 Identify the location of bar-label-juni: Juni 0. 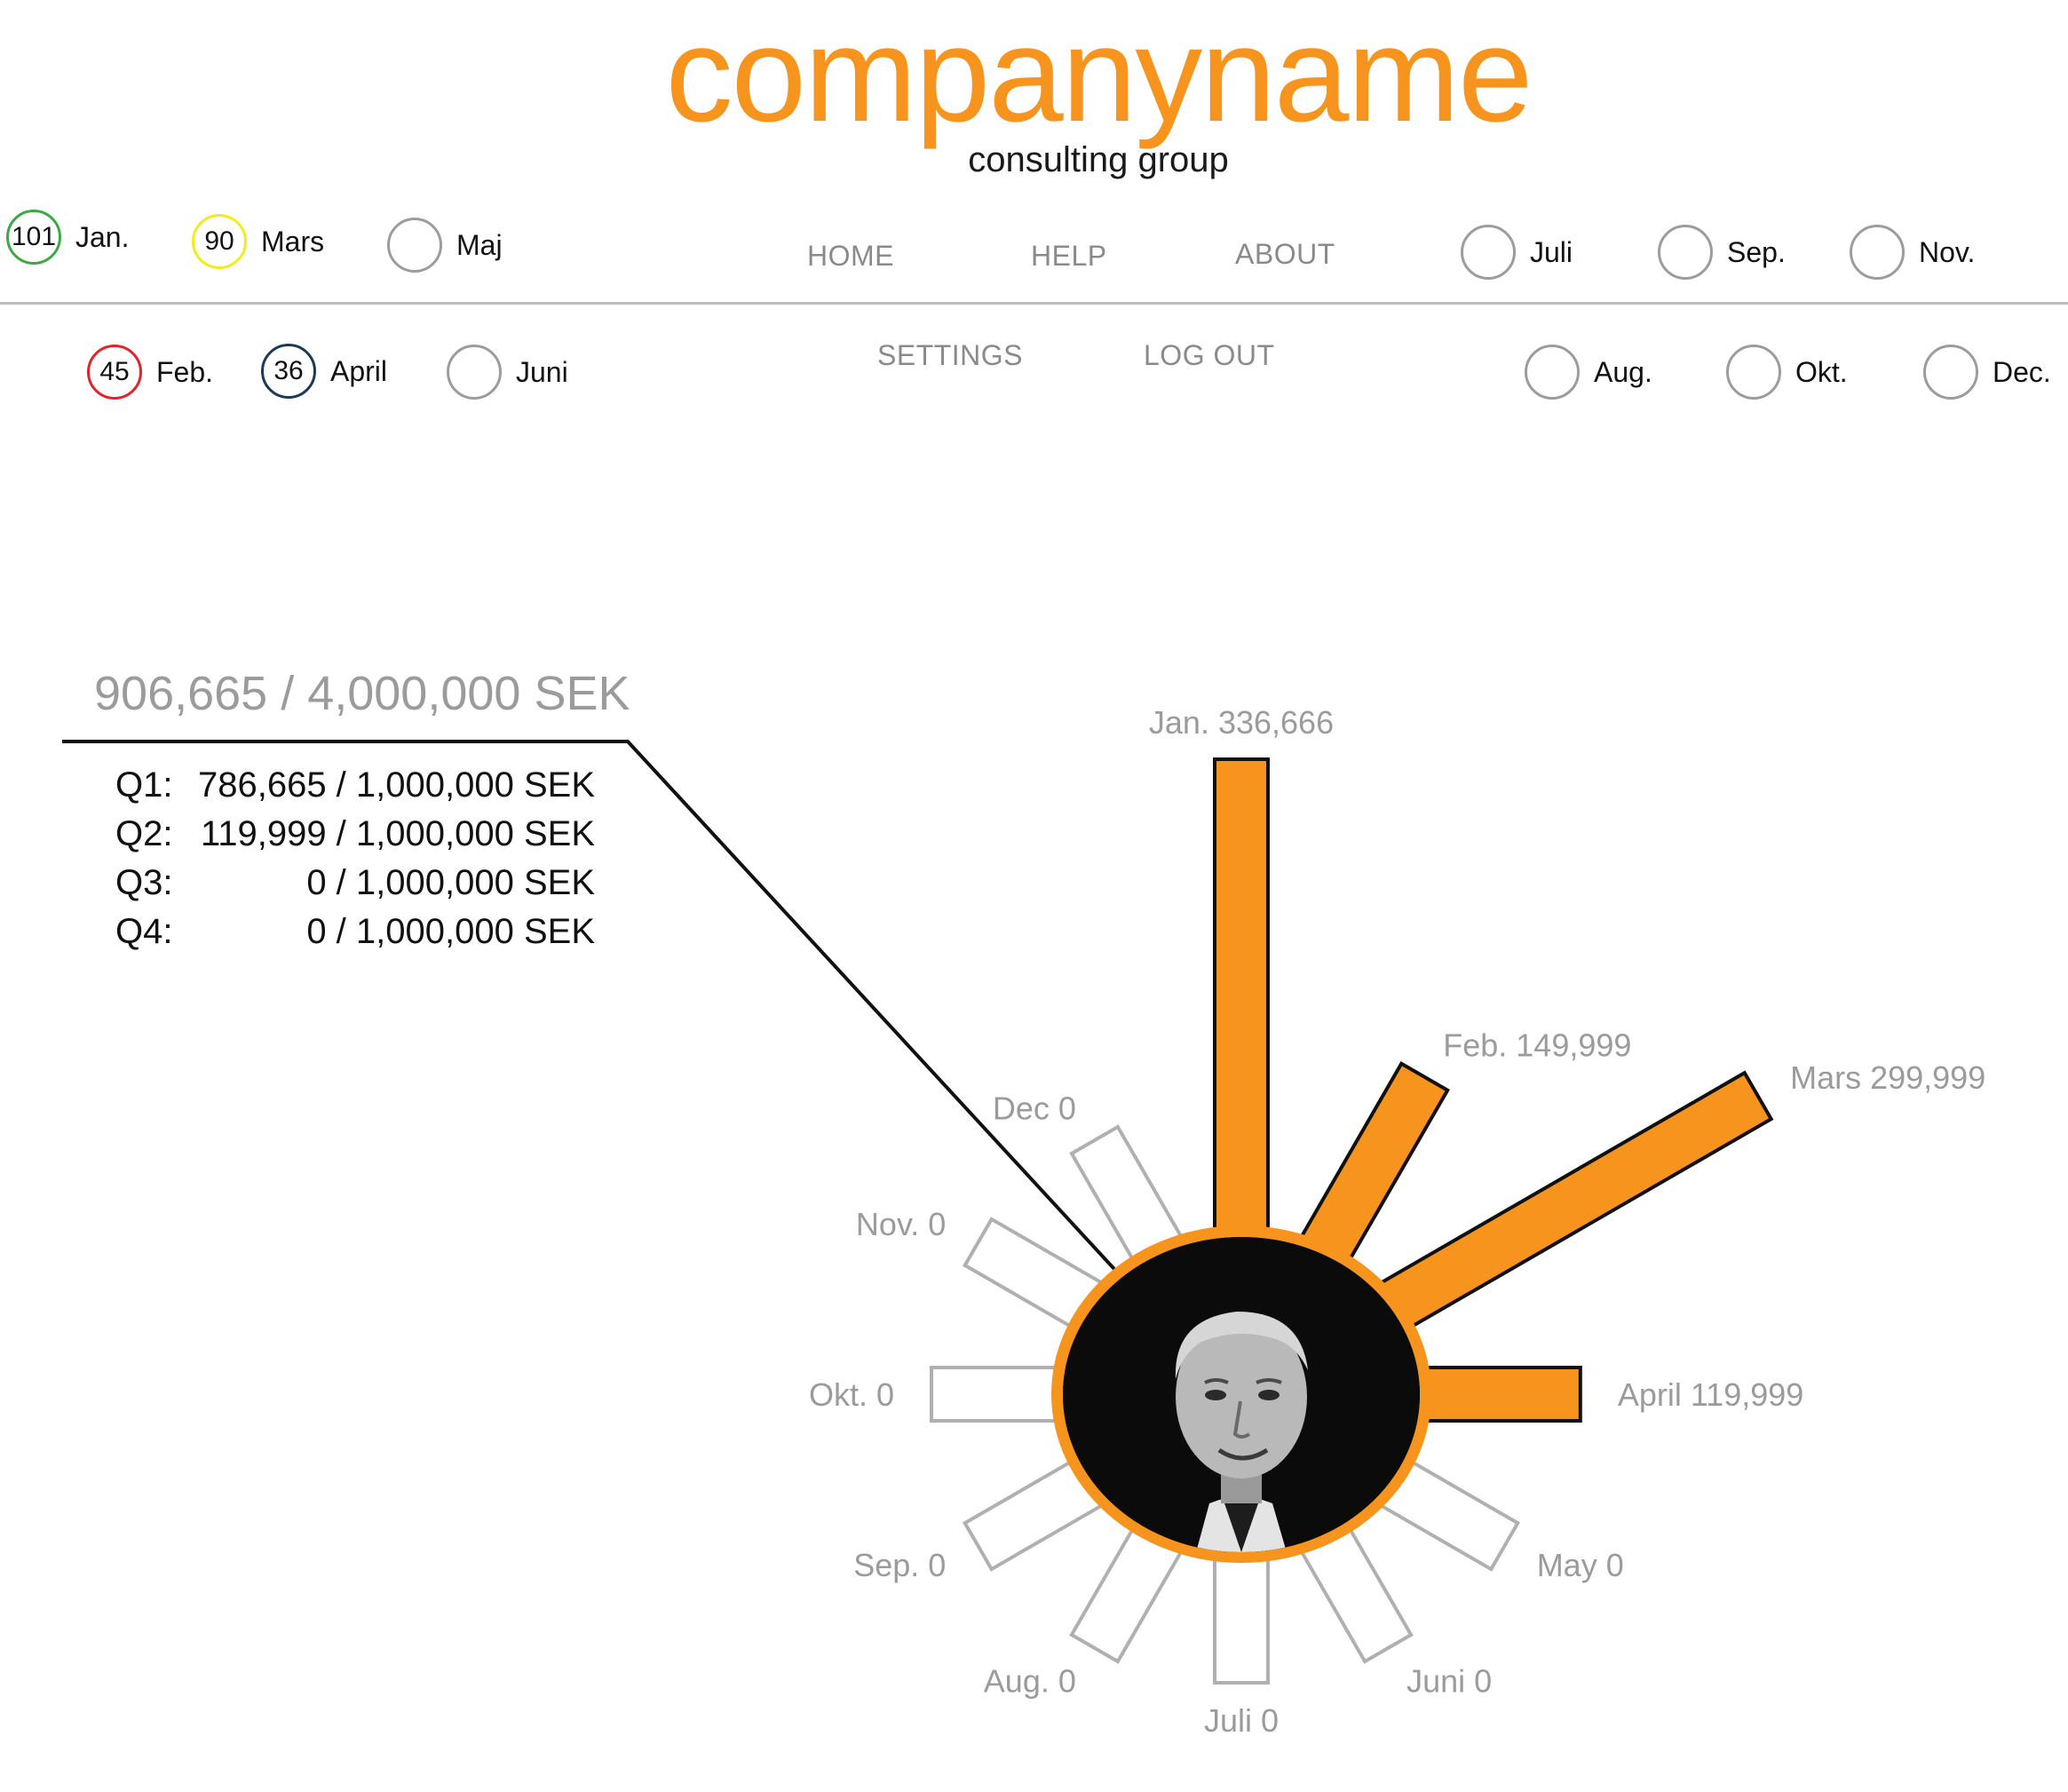
(1449, 1680).